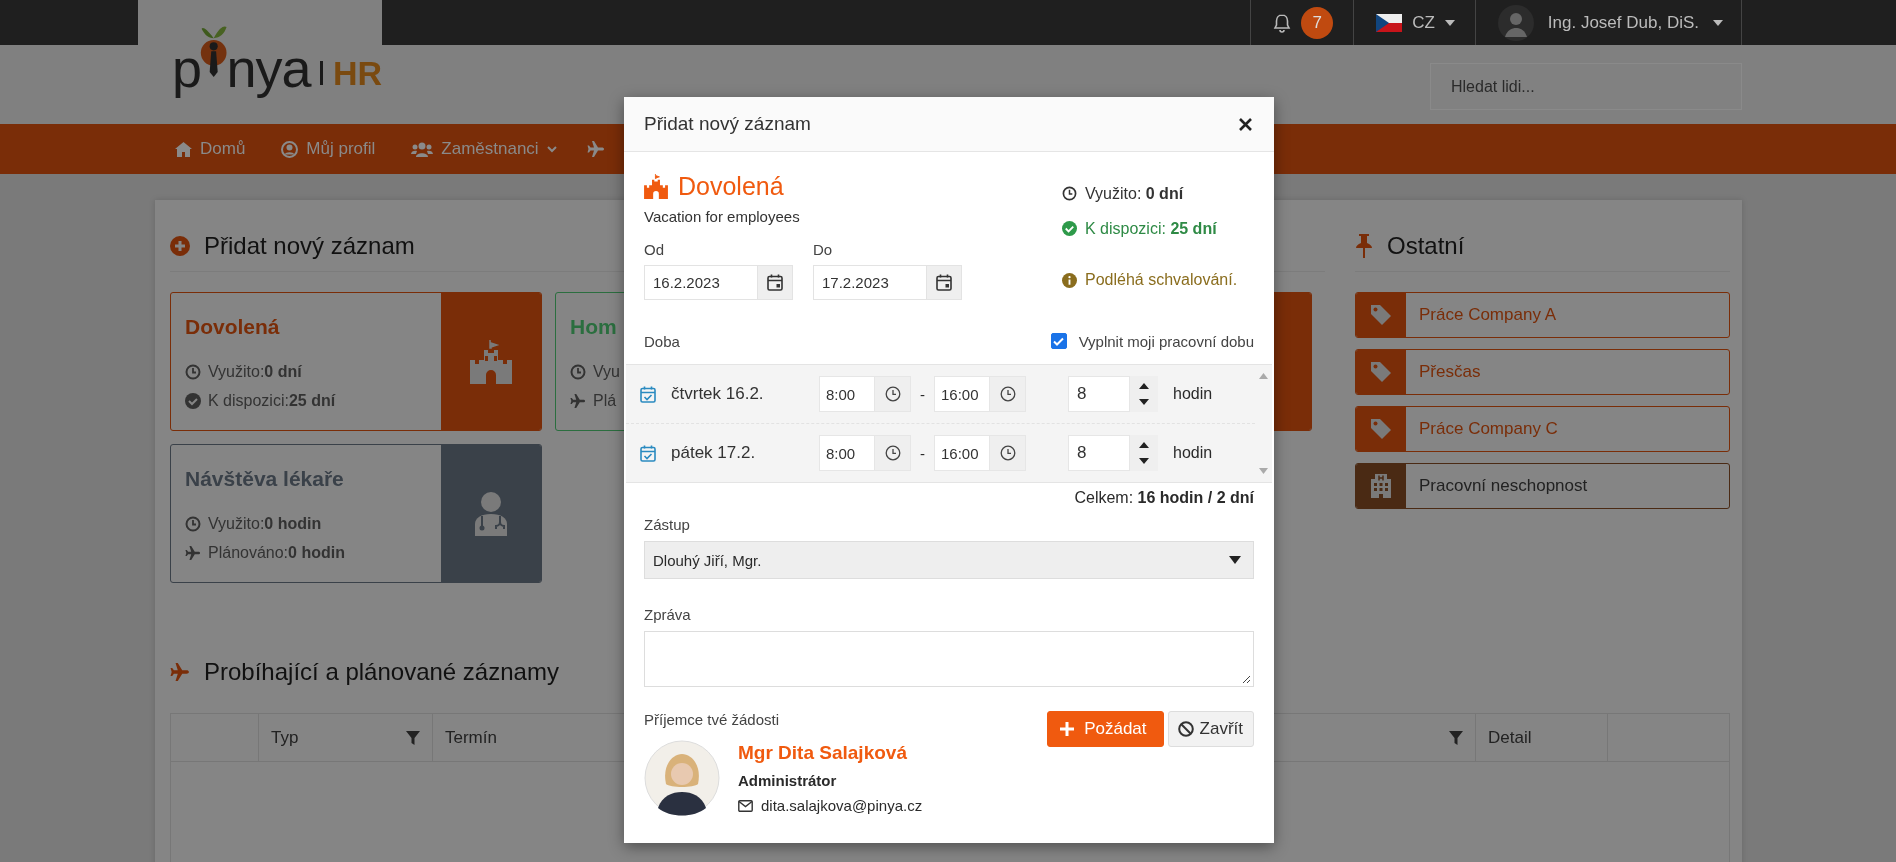 This screenshot has width=1896, height=862. Describe the element at coordinates (701, 282) in the screenshot. I see `date-field: 16.2.2023` at that location.